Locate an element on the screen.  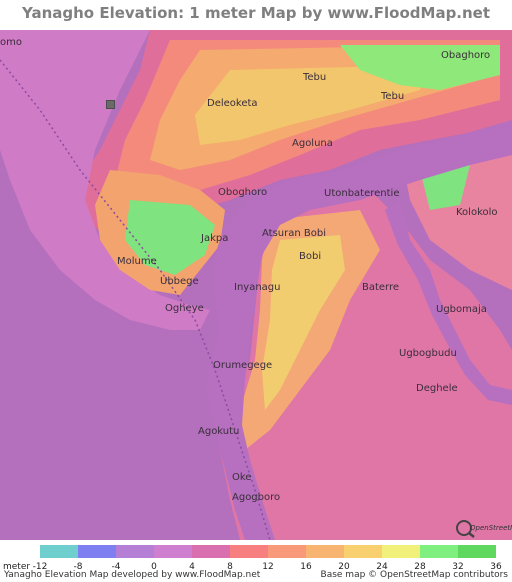
place-label: Agogboro is located at coordinates (256, 497).